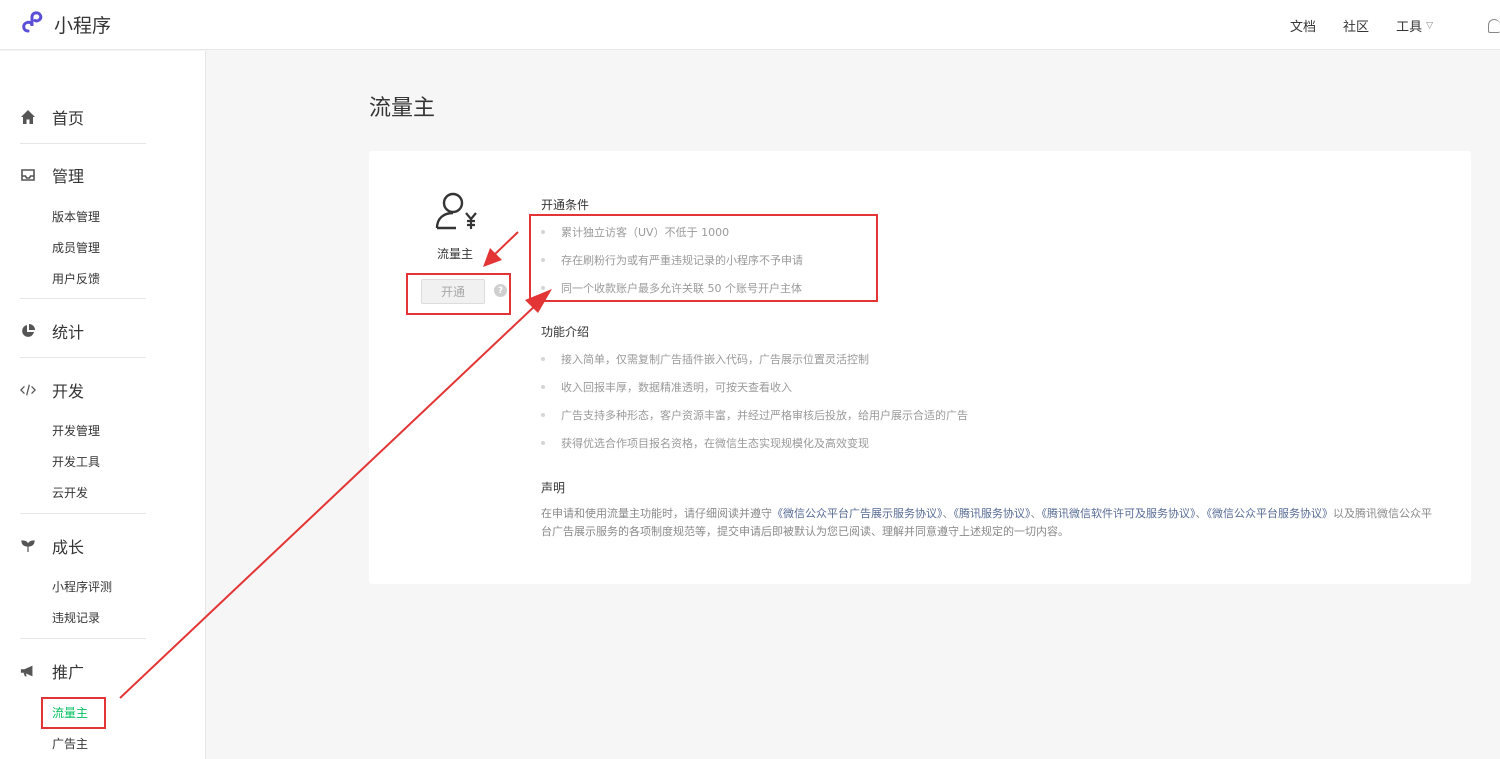 The image size is (1500, 759). I want to click on inbox-icon, so click(28, 175).